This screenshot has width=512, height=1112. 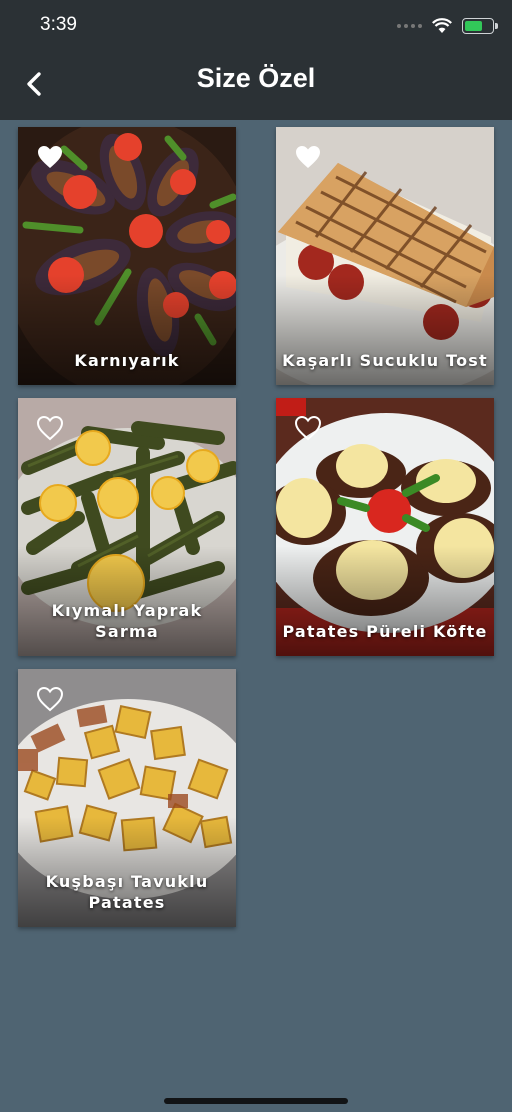 I want to click on status-time: 3:39, so click(x=58, y=24).